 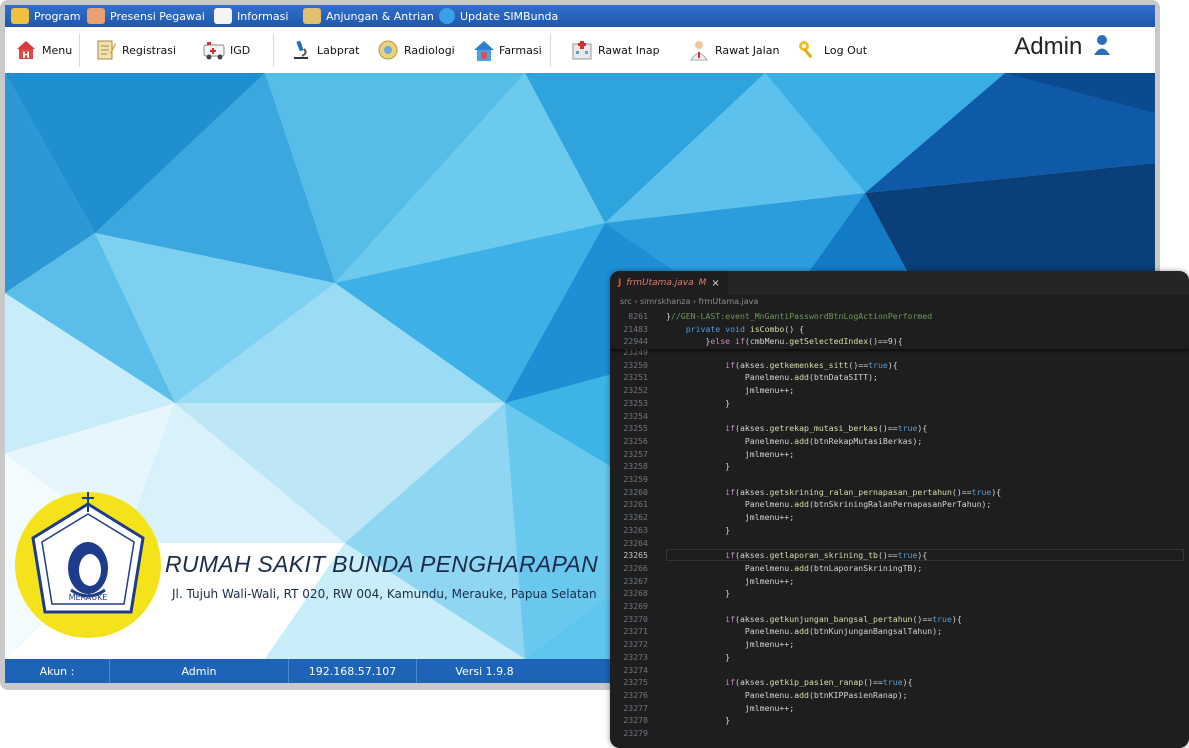 What do you see at coordinates (782, 365) in the screenshot?
I see `code-line: if(akses.getkemenkes_sitt()==true){` at bounding box center [782, 365].